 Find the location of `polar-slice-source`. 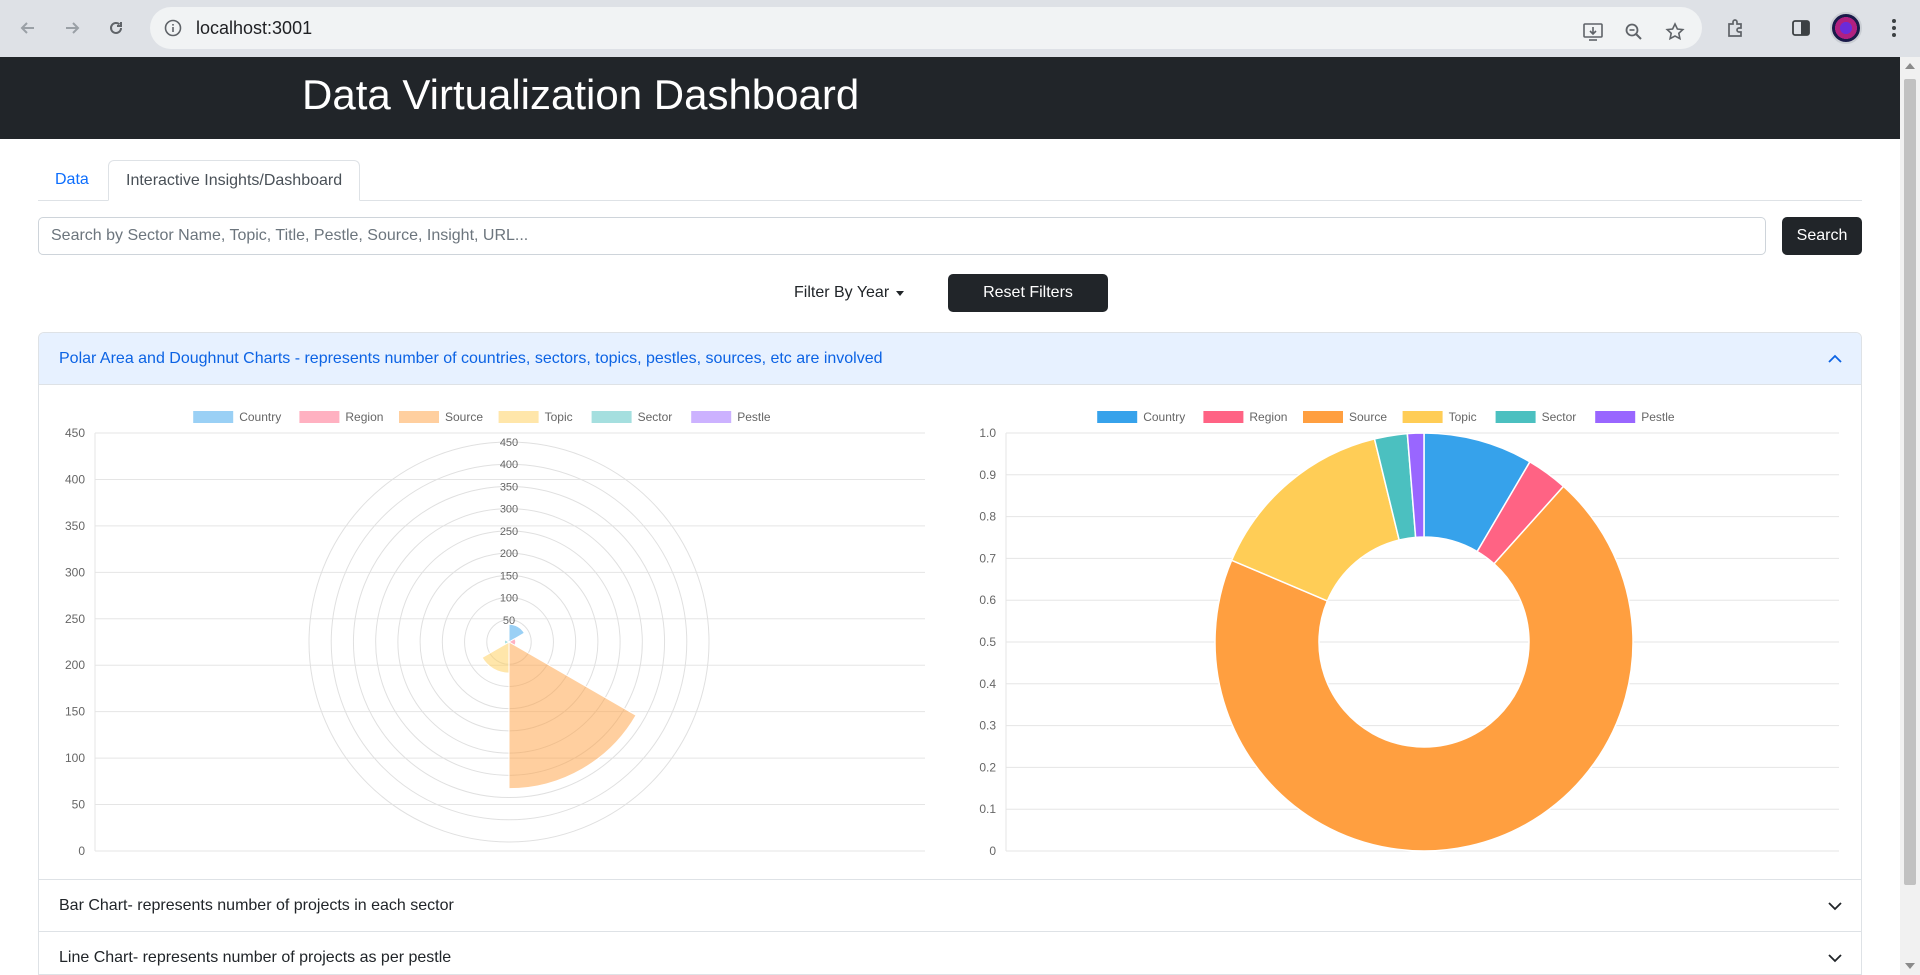

polar-slice-source is located at coordinates (572, 715).